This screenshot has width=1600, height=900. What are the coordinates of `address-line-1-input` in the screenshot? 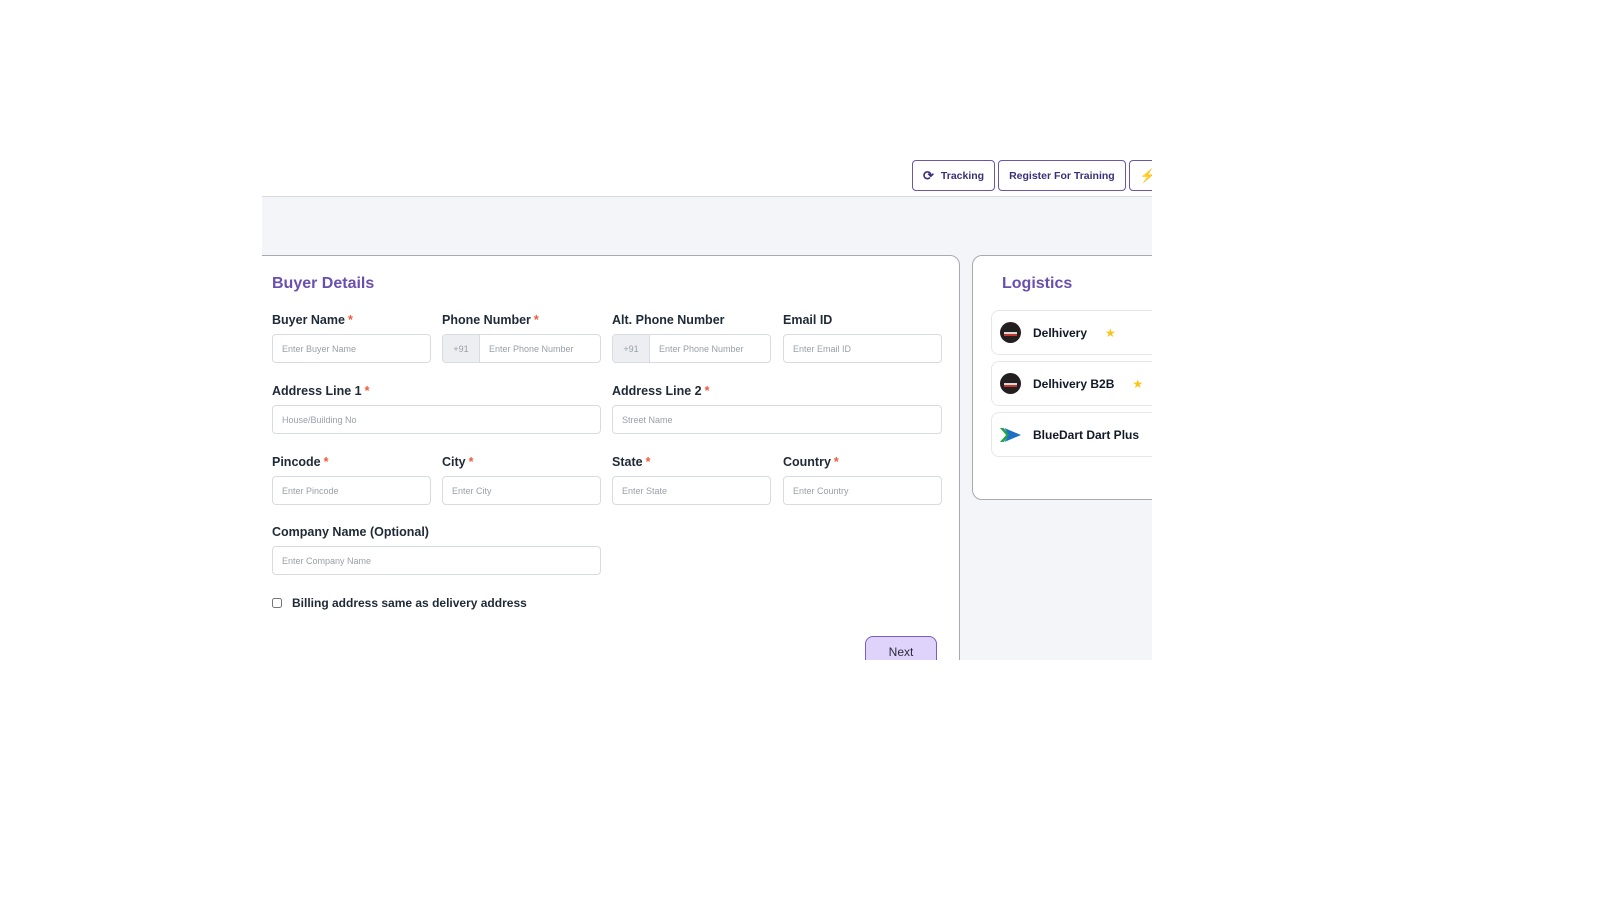 It's located at (436, 419).